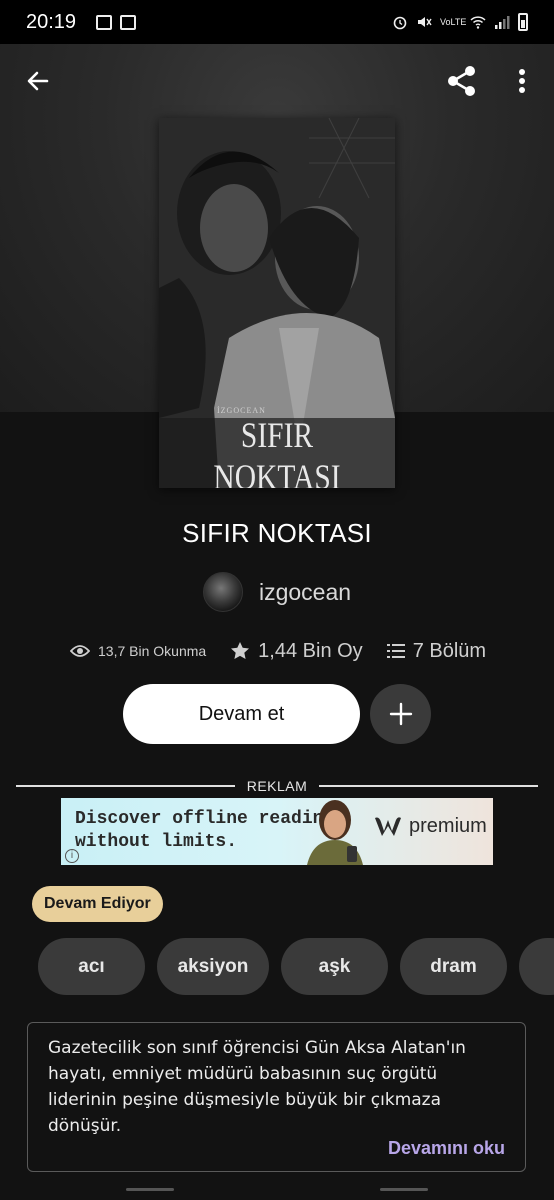 Image resolution: width=554 pixels, height=1200 pixels. What do you see at coordinates (80, 651) in the screenshot?
I see `eye-icon` at bounding box center [80, 651].